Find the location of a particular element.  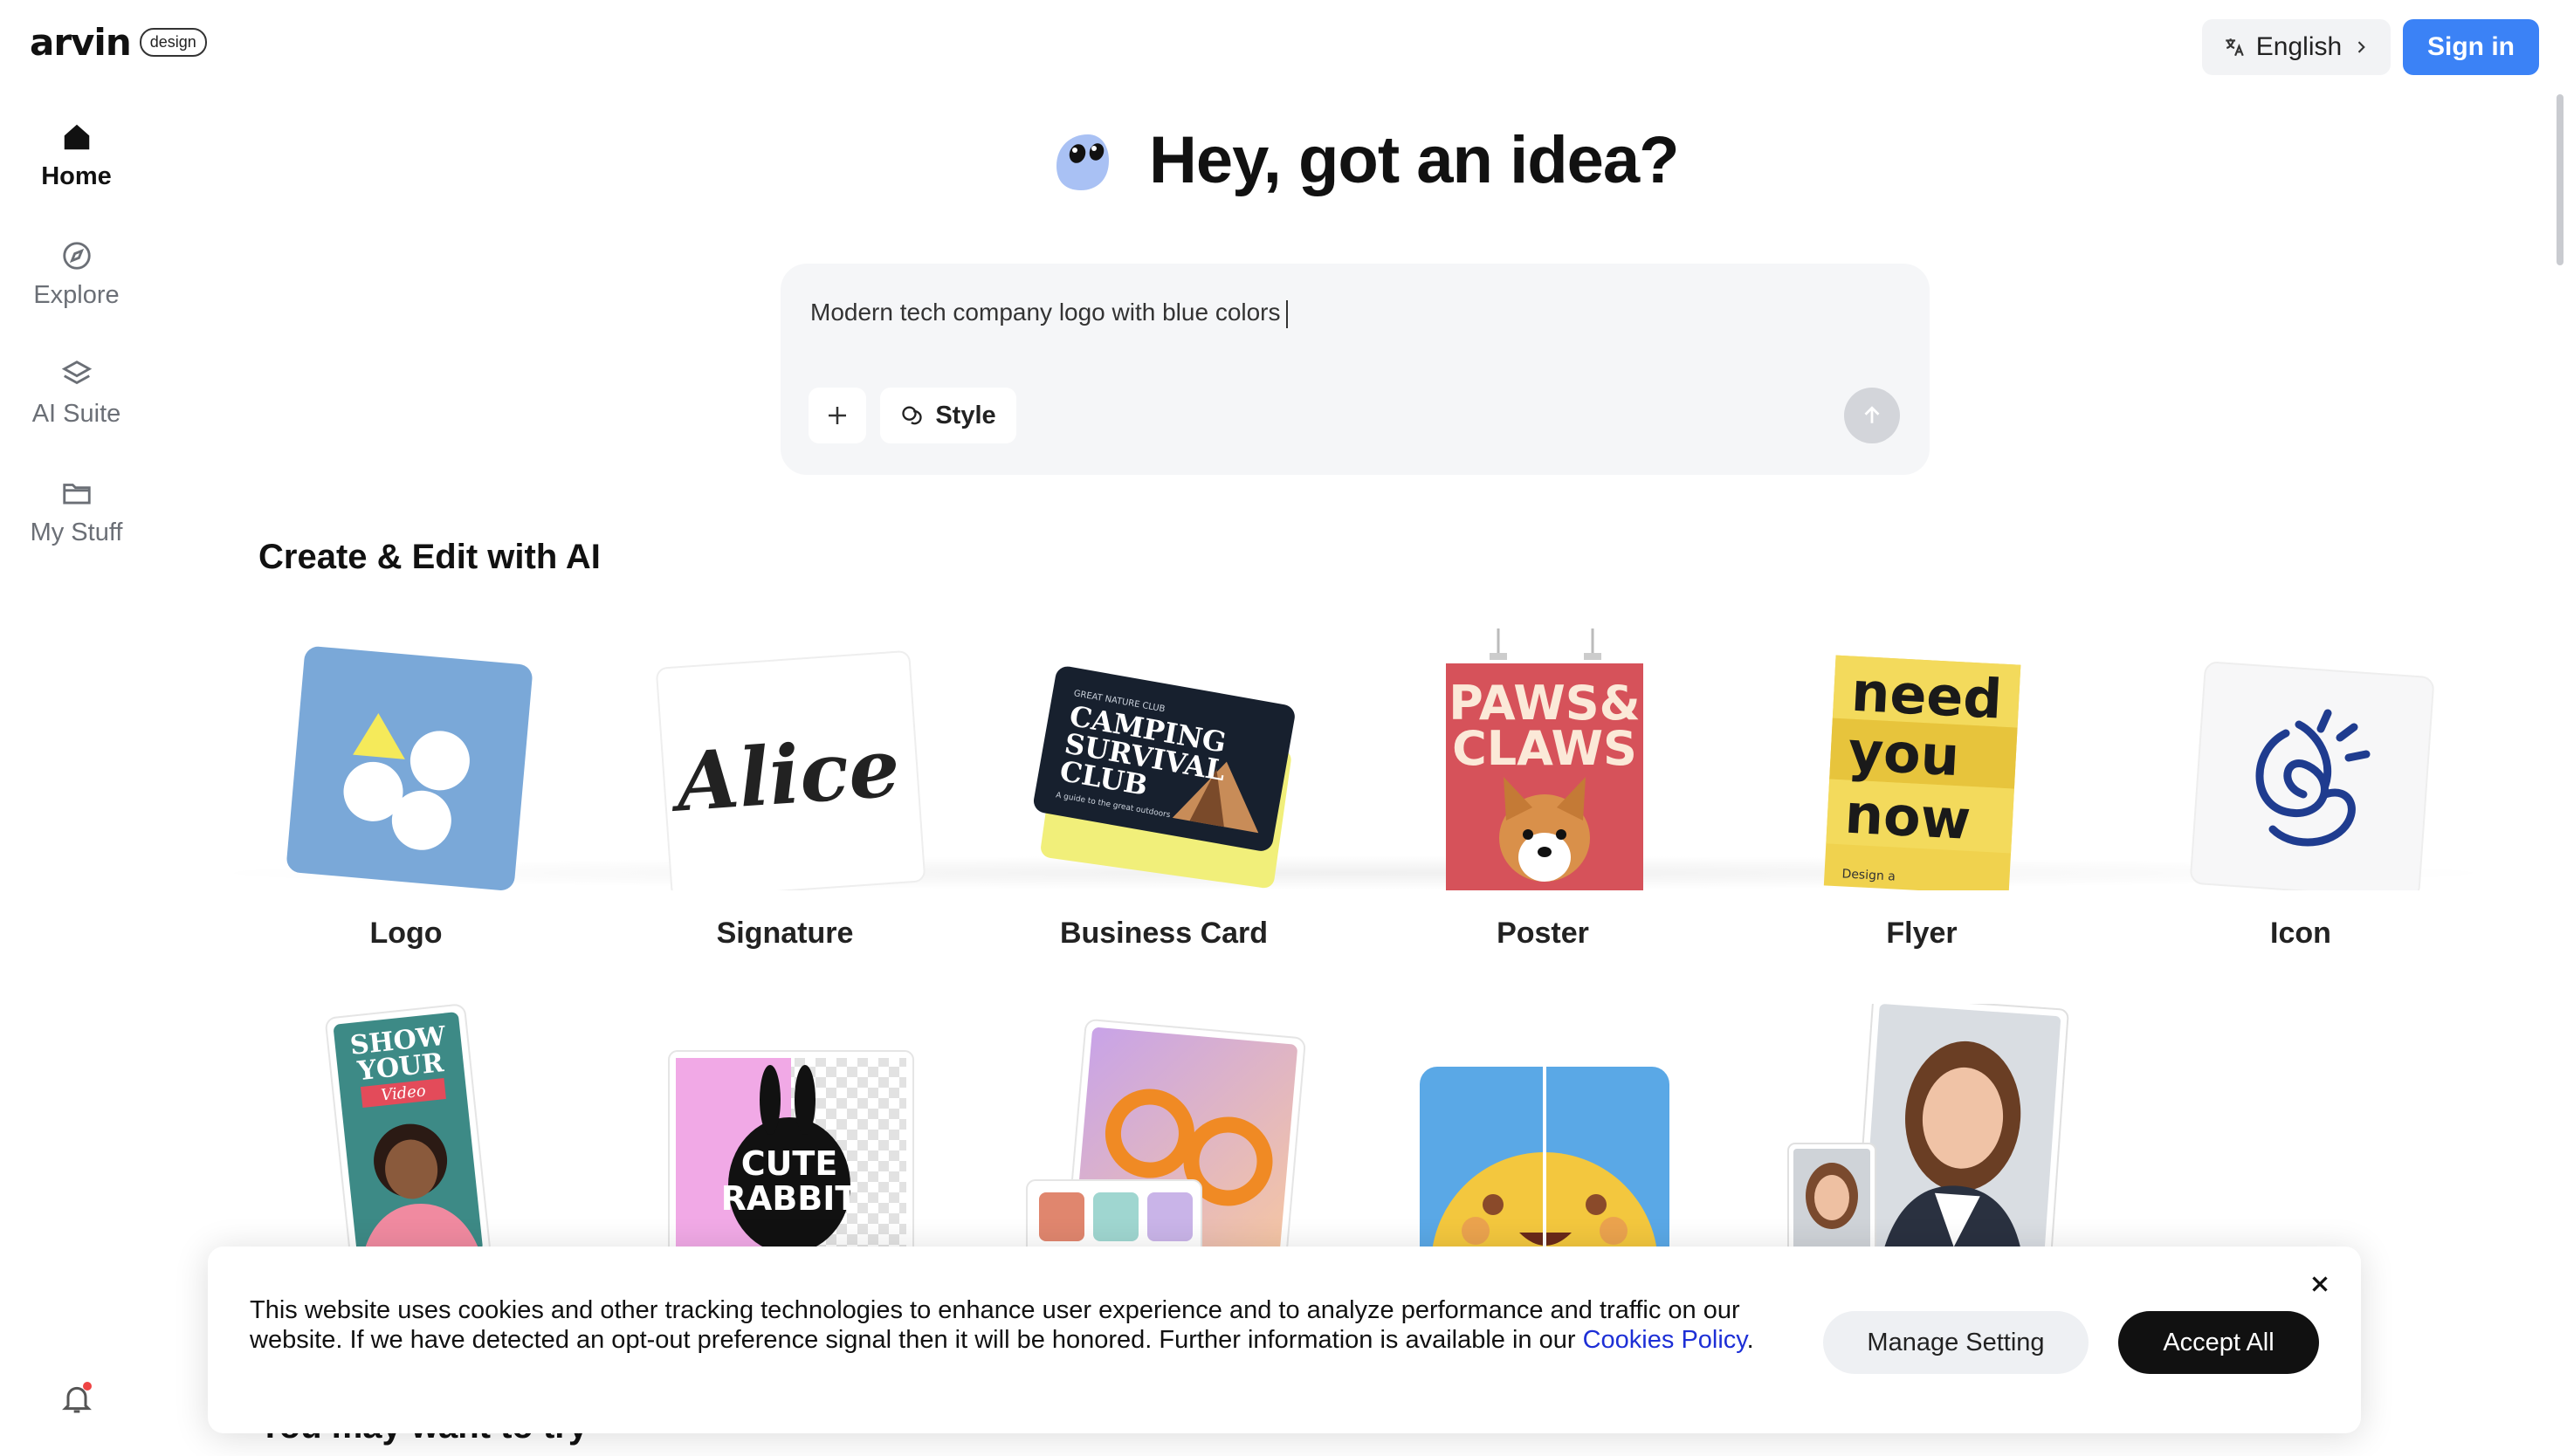

mascot-icon is located at coordinates (1082, 162).